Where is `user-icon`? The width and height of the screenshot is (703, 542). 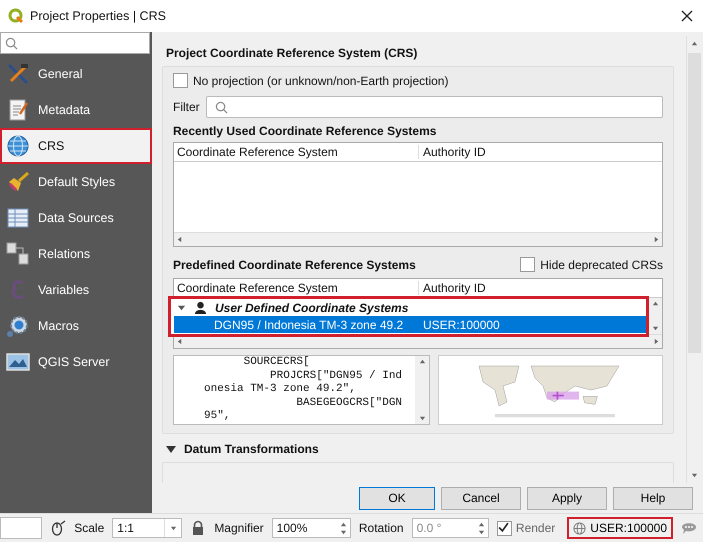
user-icon is located at coordinates (200, 307).